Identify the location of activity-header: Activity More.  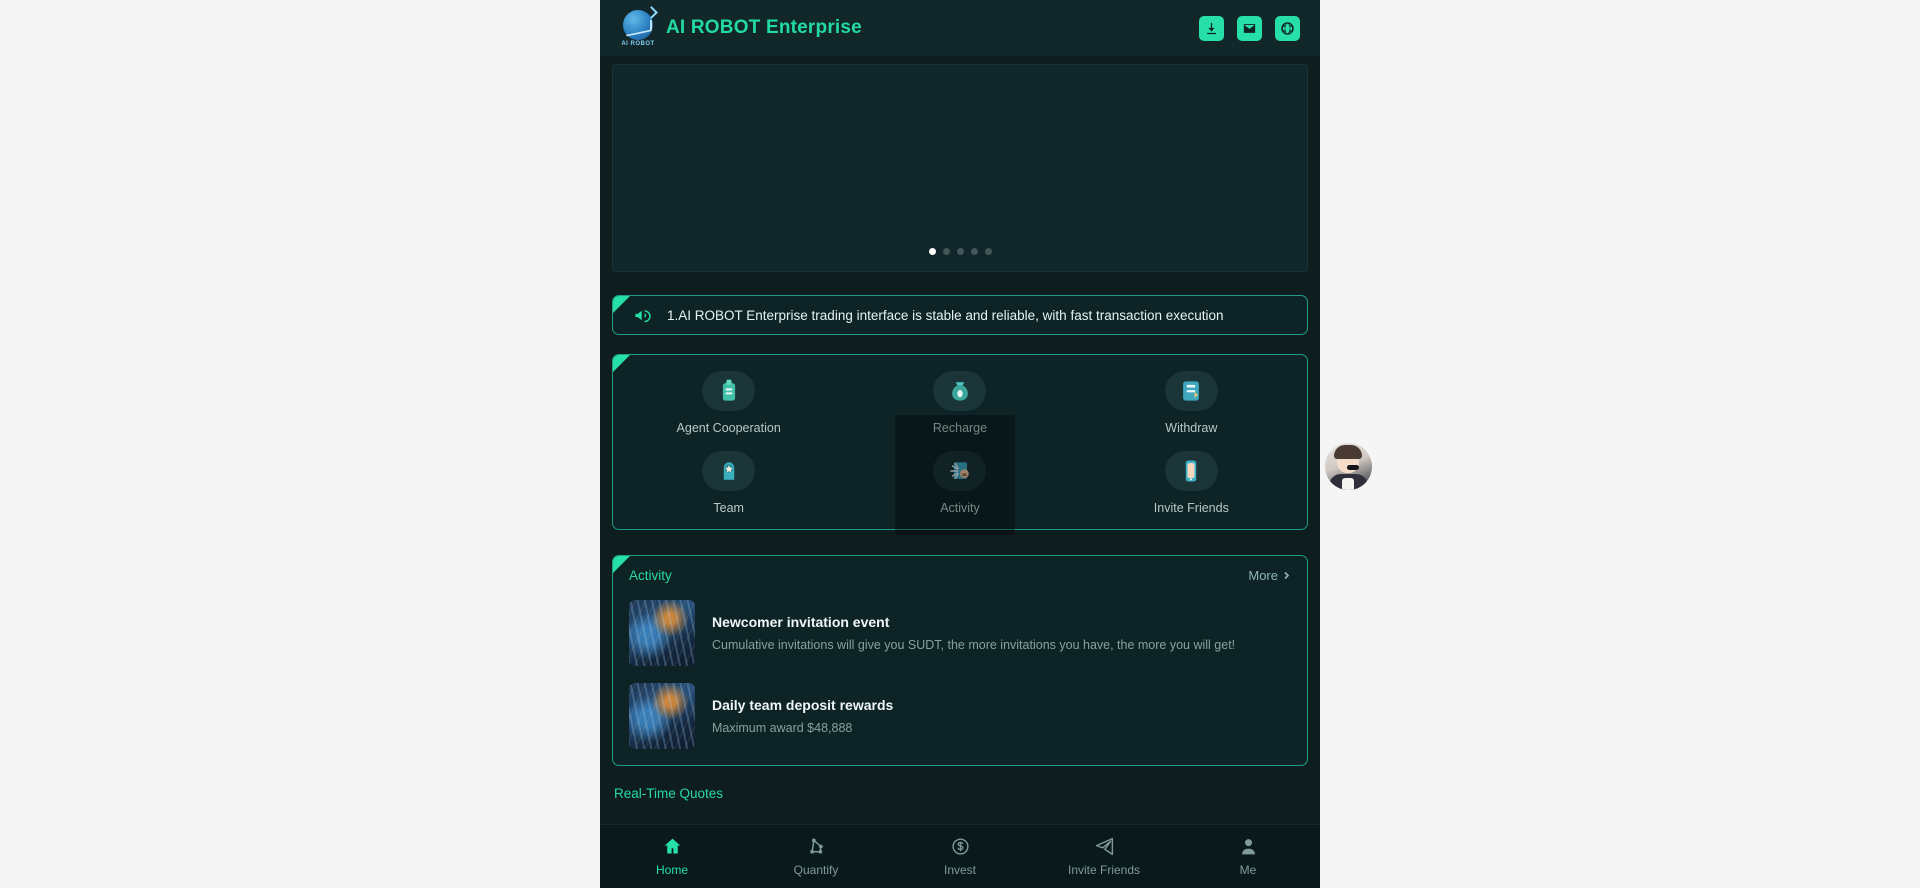
(960, 575).